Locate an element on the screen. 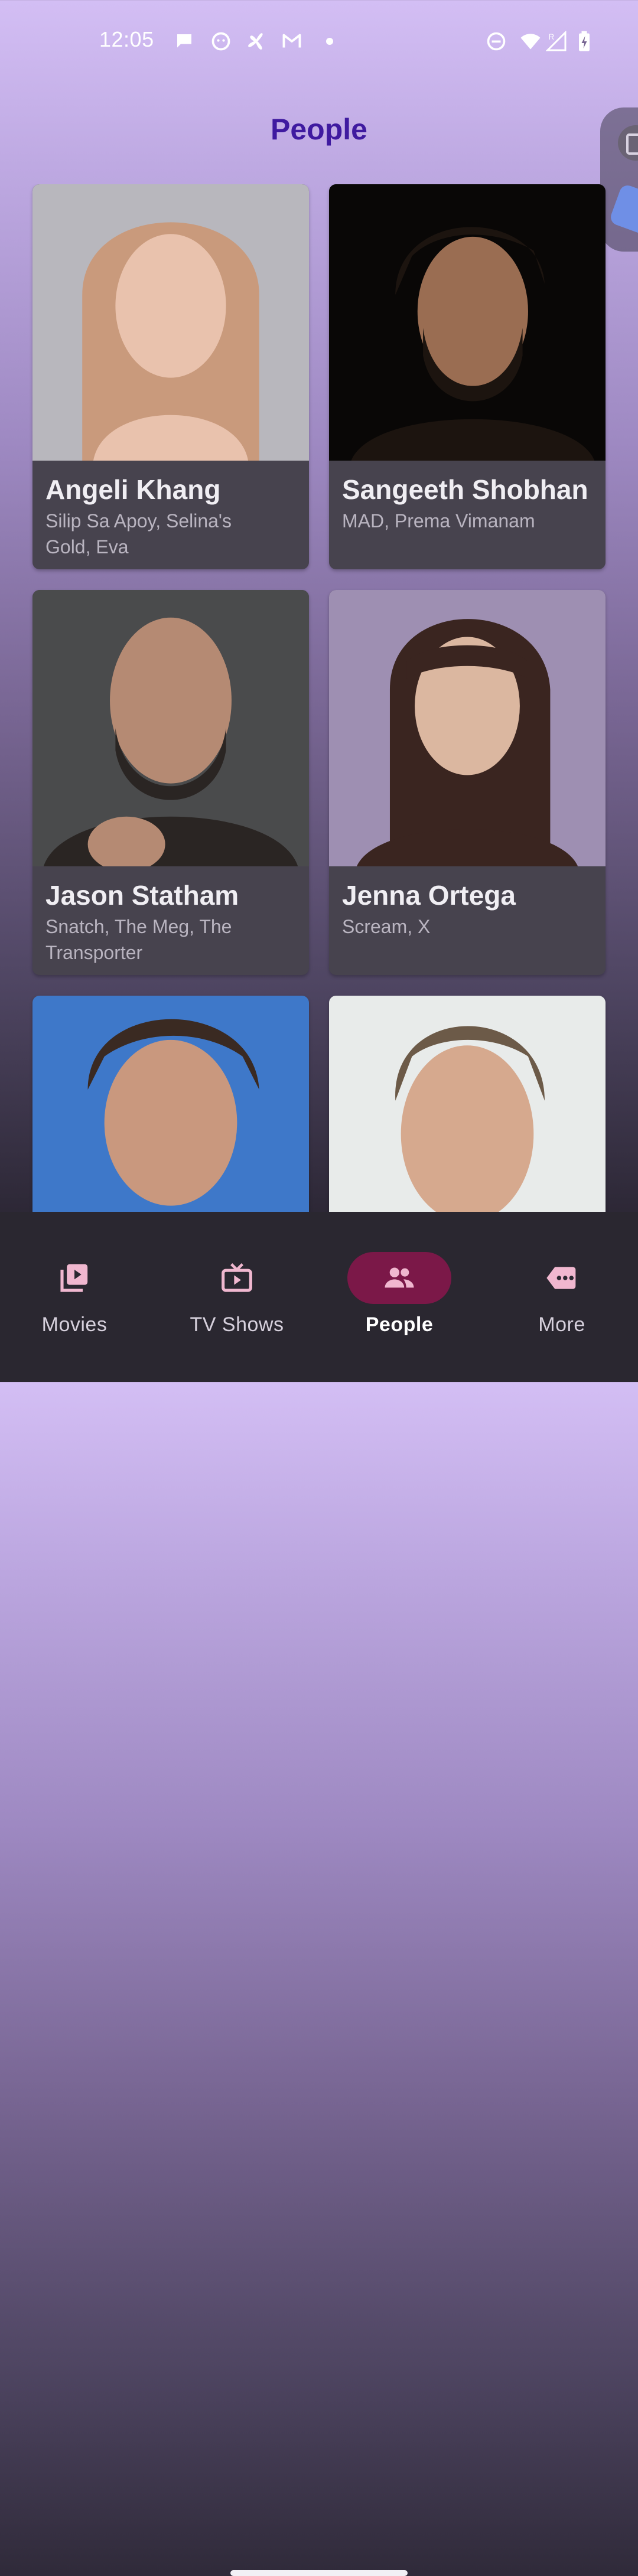  nav-item-people: People is located at coordinates (399, 1287).